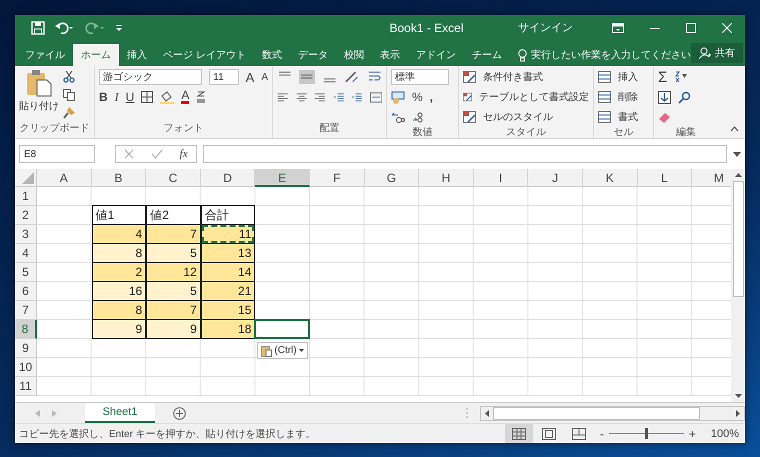  Describe the element at coordinates (513, 77) in the screenshot. I see `styles-menu-button: 条件付き書式` at that location.